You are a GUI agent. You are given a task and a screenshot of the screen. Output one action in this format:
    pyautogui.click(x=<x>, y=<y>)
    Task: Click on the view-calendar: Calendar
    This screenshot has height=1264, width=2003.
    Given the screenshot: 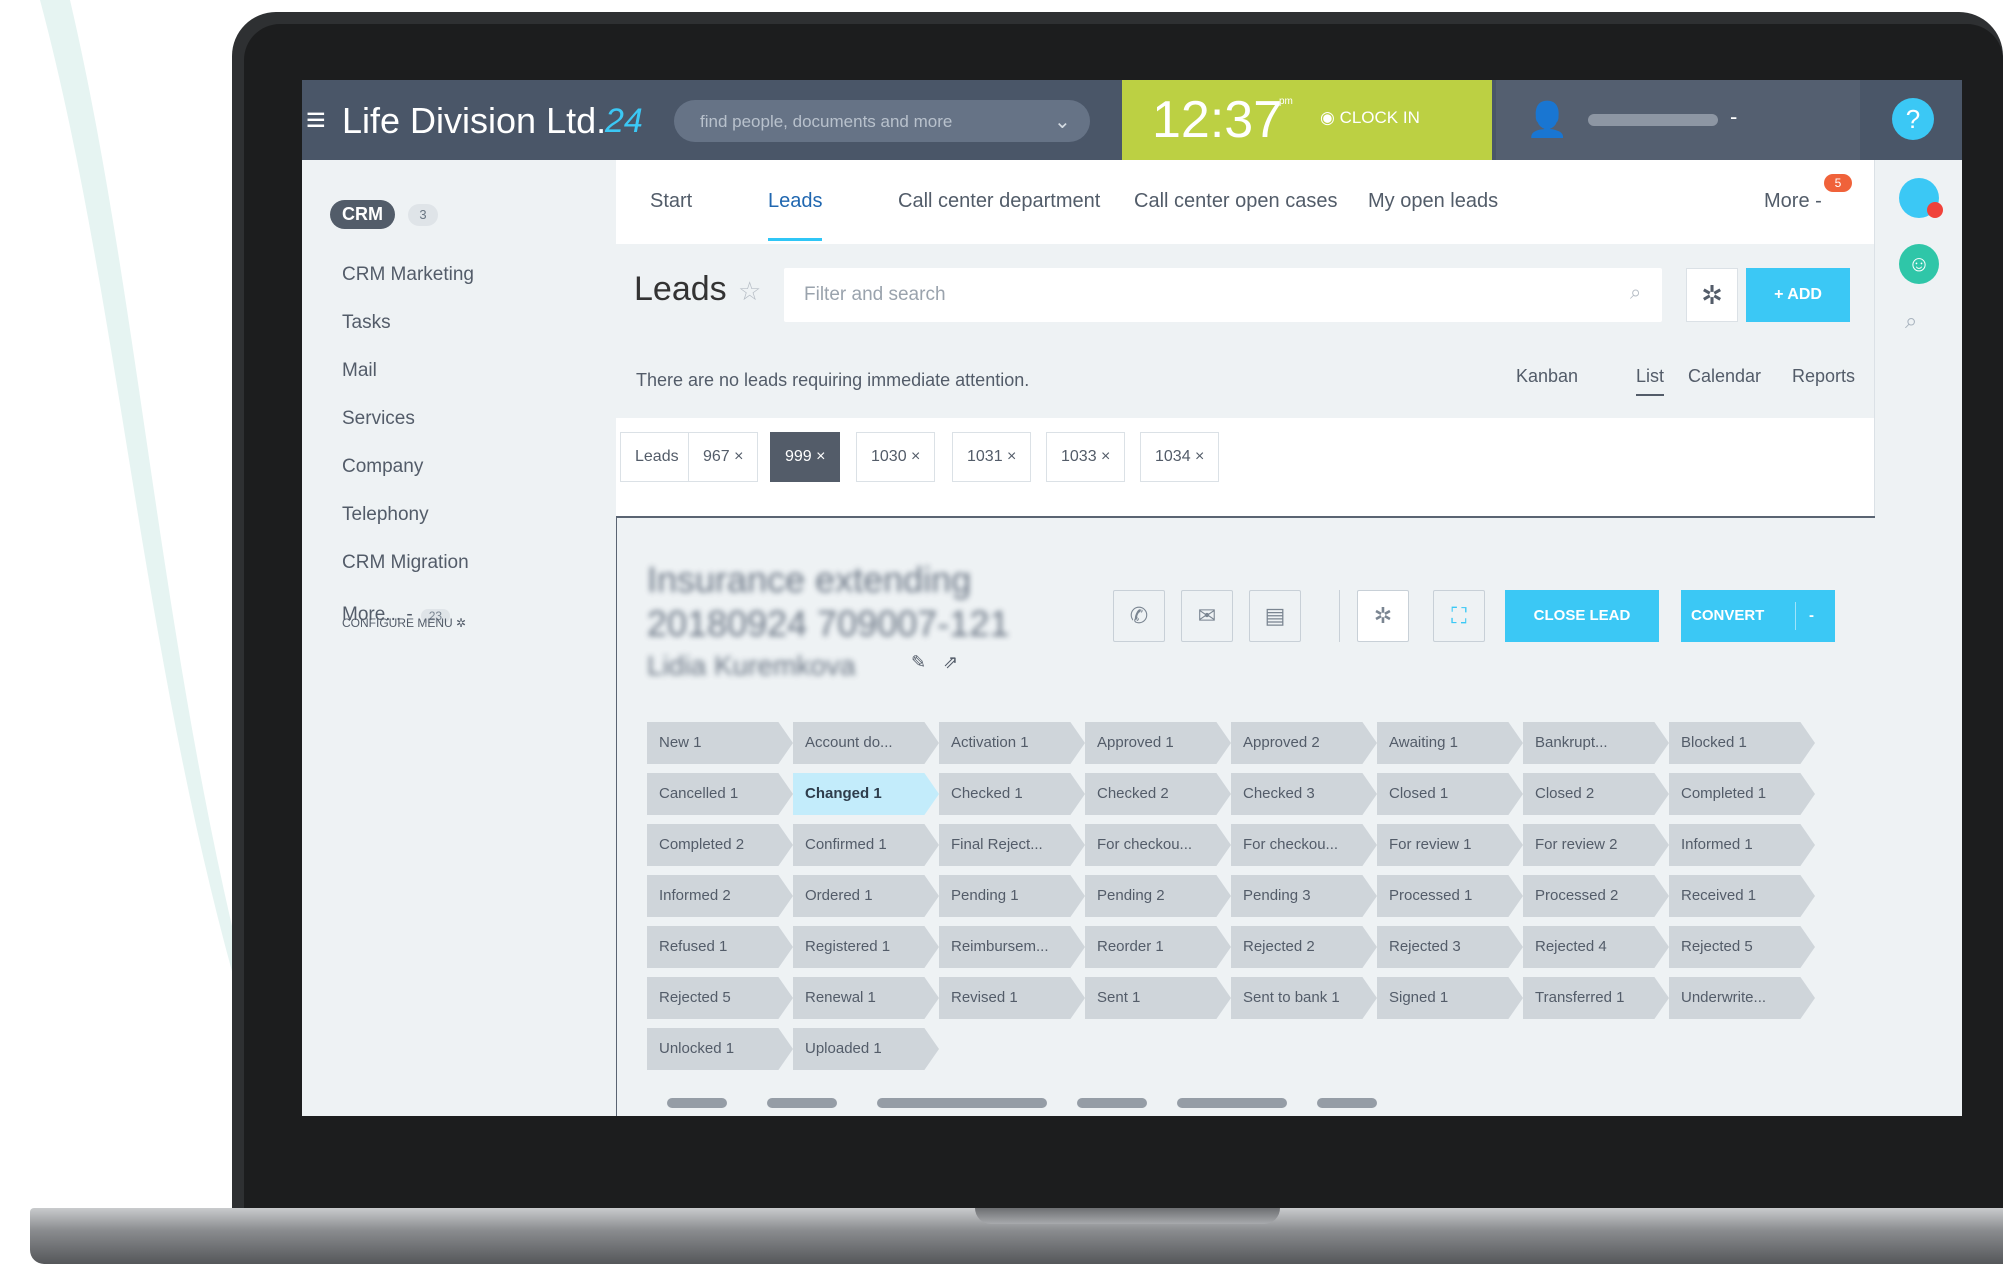 What is the action you would take?
    pyautogui.click(x=1724, y=376)
    